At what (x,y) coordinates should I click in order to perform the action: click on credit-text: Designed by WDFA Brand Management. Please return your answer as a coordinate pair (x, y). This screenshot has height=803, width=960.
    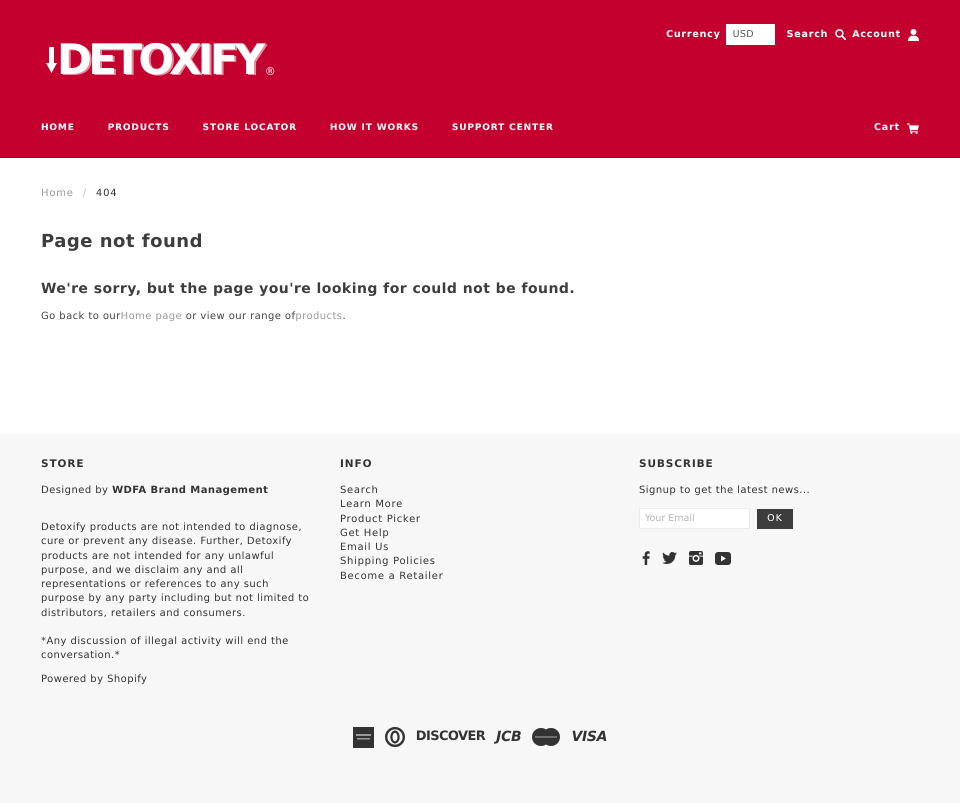
    Looking at the image, I should click on (154, 491).